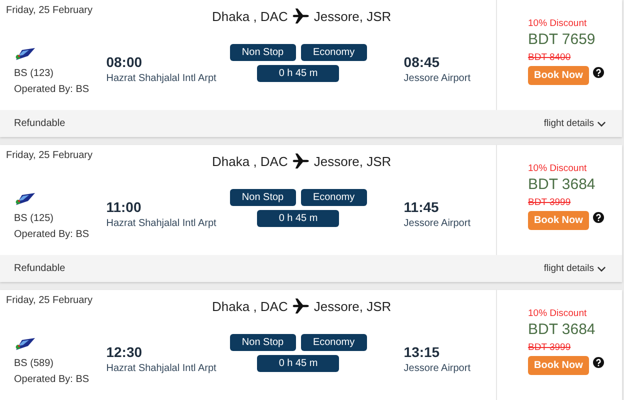  I want to click on departure-time: 11:00, so click(124, 207).